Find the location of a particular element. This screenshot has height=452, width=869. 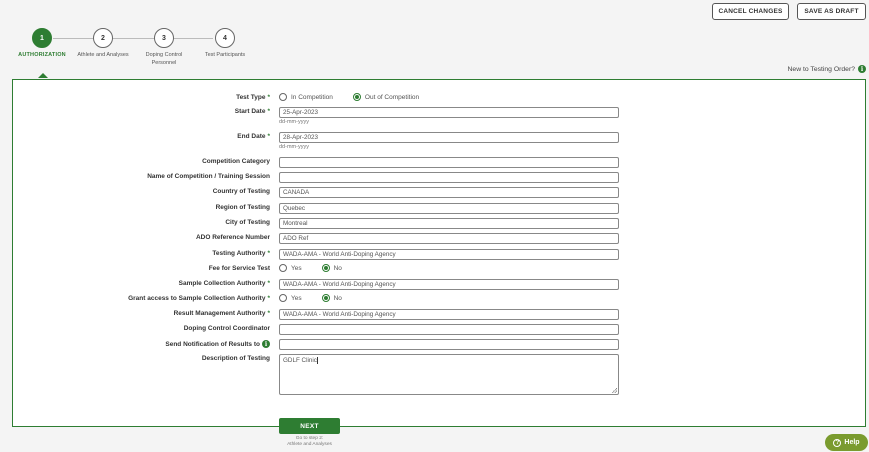

in-competition-radio: In Competition is located at coordinates (306, 97).